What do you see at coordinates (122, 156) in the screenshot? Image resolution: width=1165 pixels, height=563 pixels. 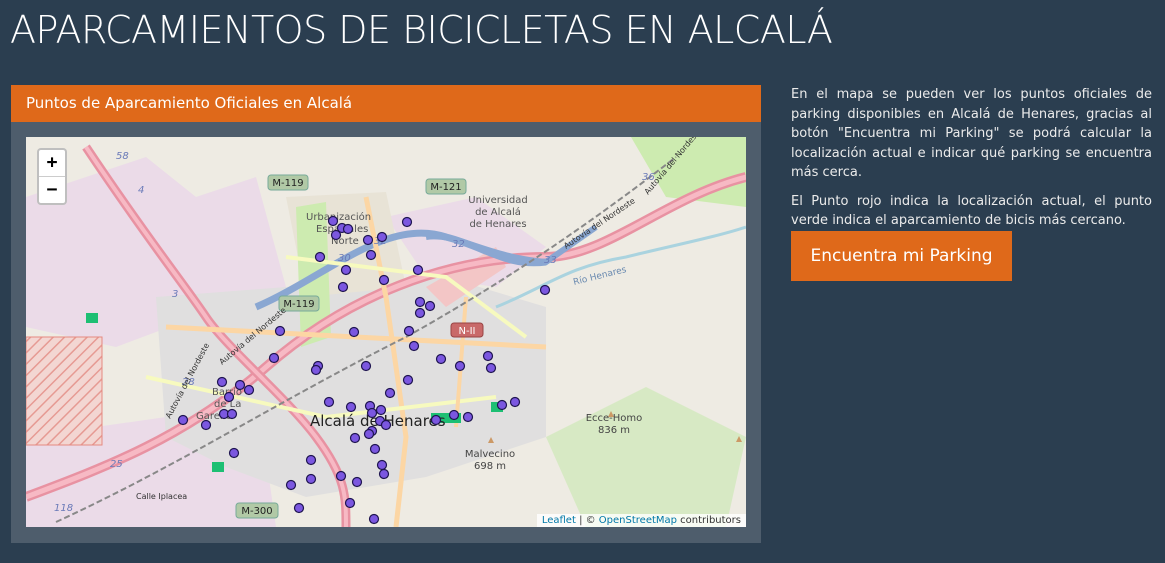 I see `svg-text: 58` at bounding box center [122, 156].